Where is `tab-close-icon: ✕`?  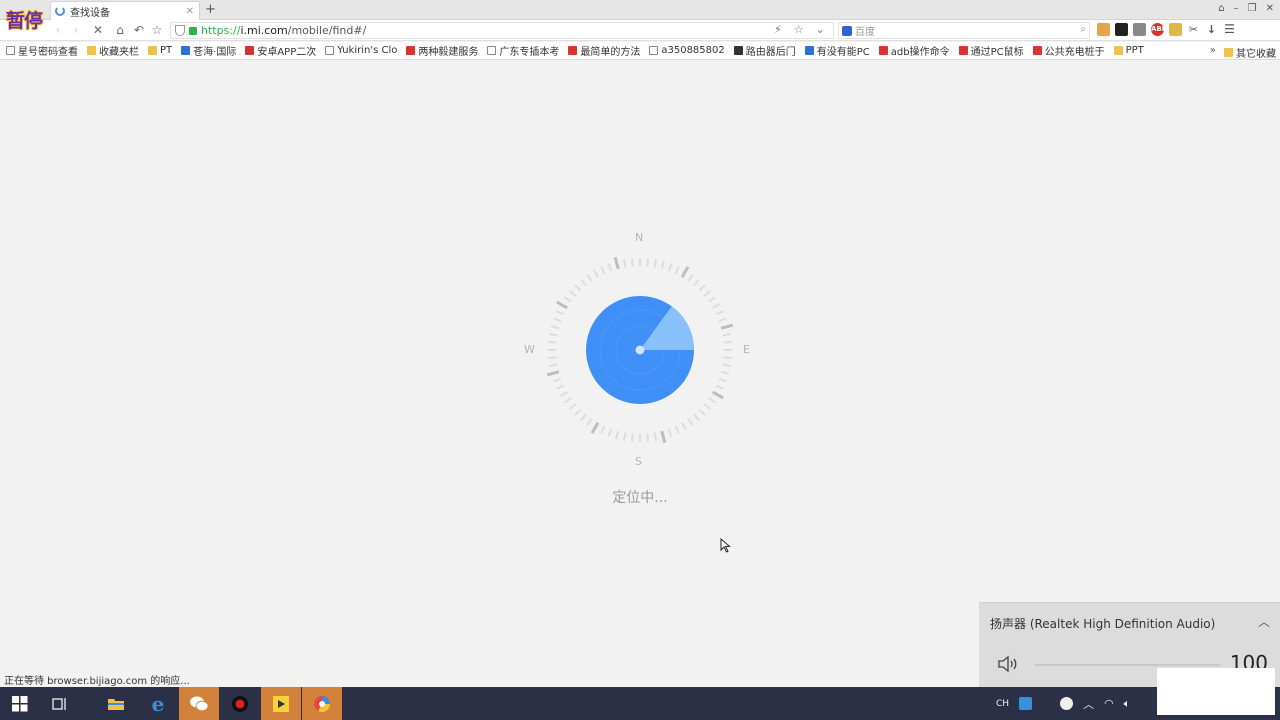 tab-close-icon: ✕ is located at coordinates (190, 11).